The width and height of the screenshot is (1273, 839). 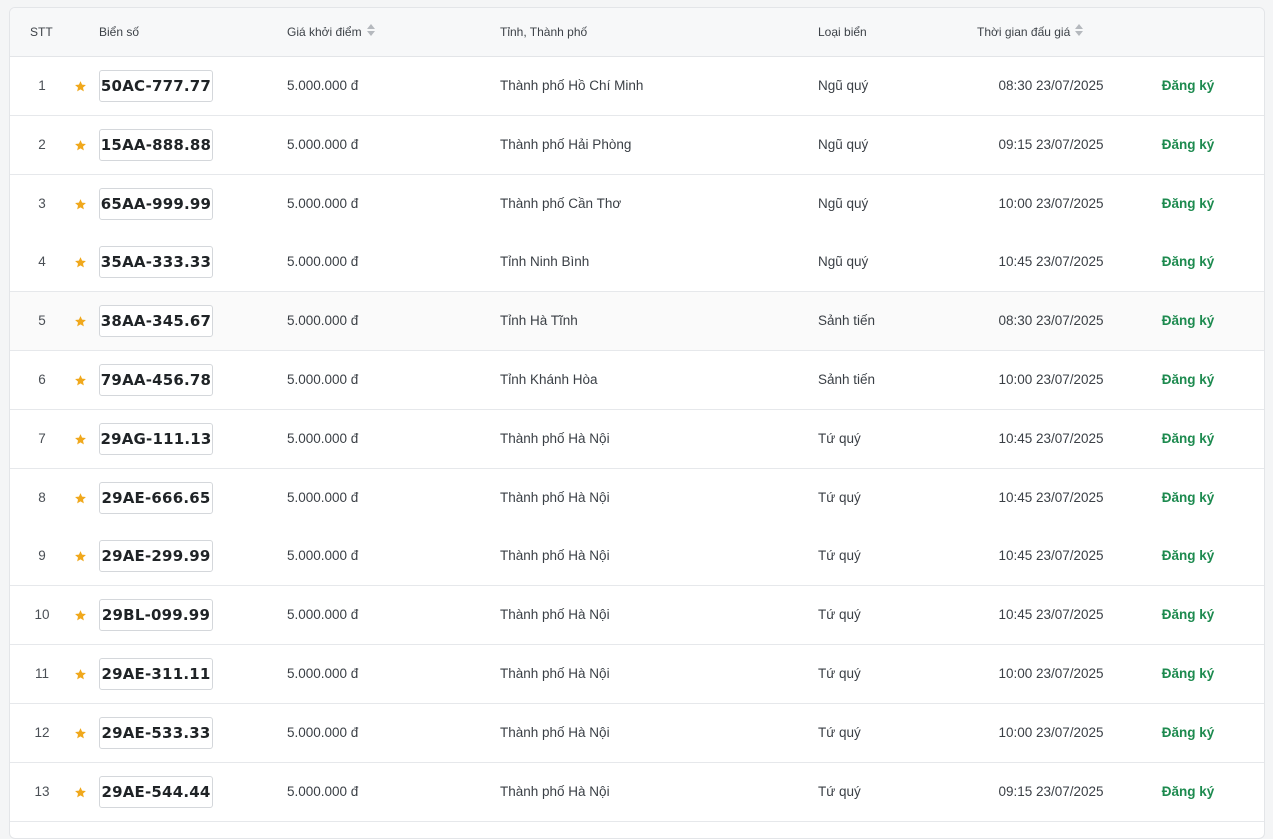 I want to click on header-stt: STT, so click(x=41, y=32).